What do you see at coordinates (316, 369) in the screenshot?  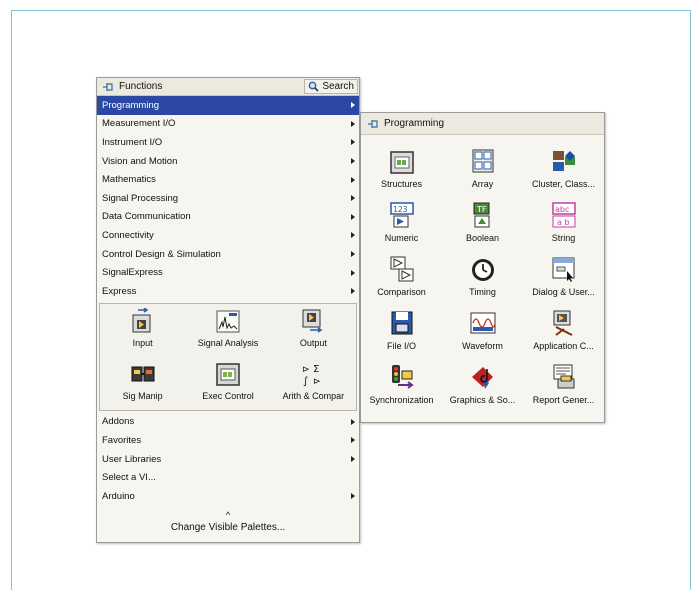 I see `svg-text: Σ` at bounding box center [316, 369].